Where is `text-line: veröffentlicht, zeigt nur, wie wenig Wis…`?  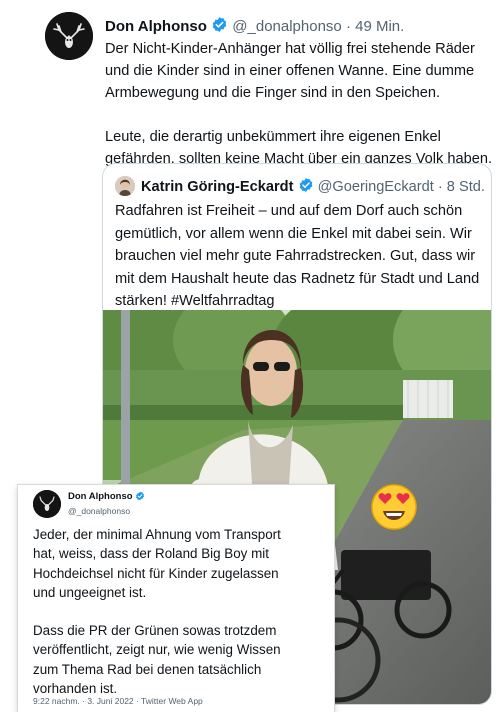 text-line: veröffentlicht, zeigt nur, wie wenig Wis… is located at coordinates (157, 650).